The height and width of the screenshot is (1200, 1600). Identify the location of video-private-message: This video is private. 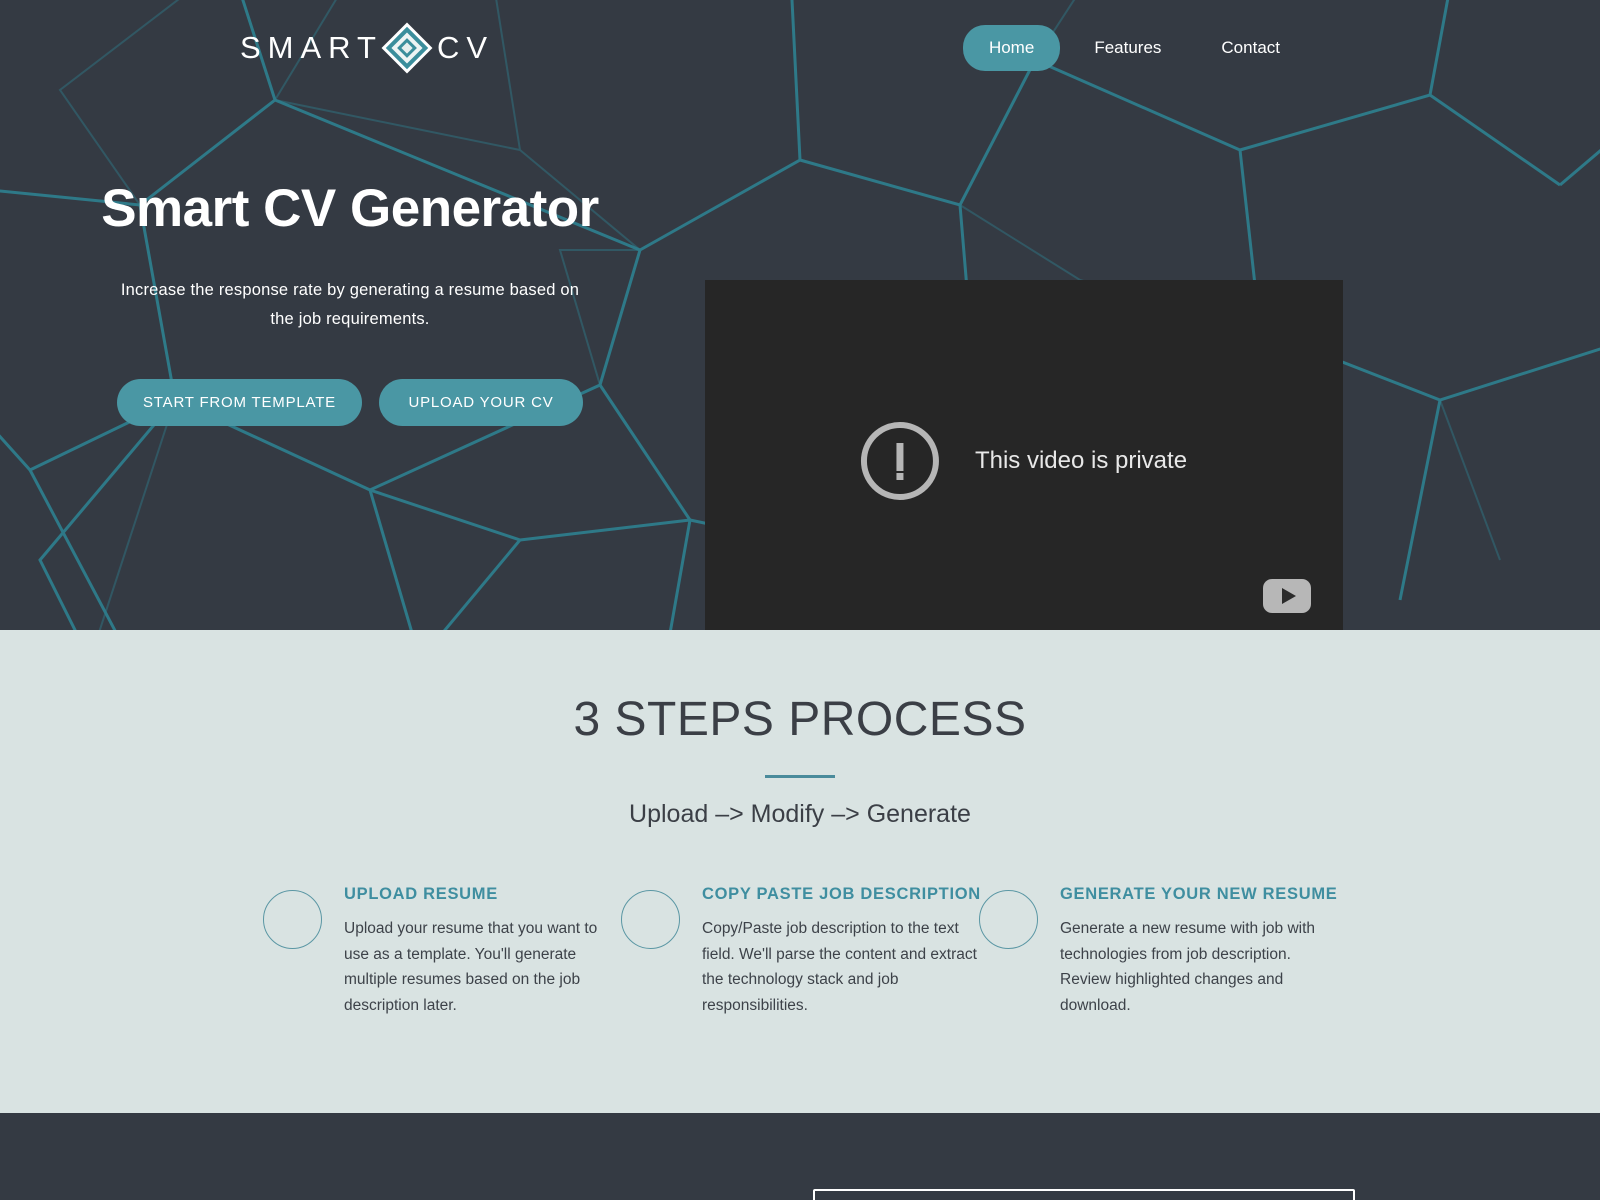
(1024, 461).